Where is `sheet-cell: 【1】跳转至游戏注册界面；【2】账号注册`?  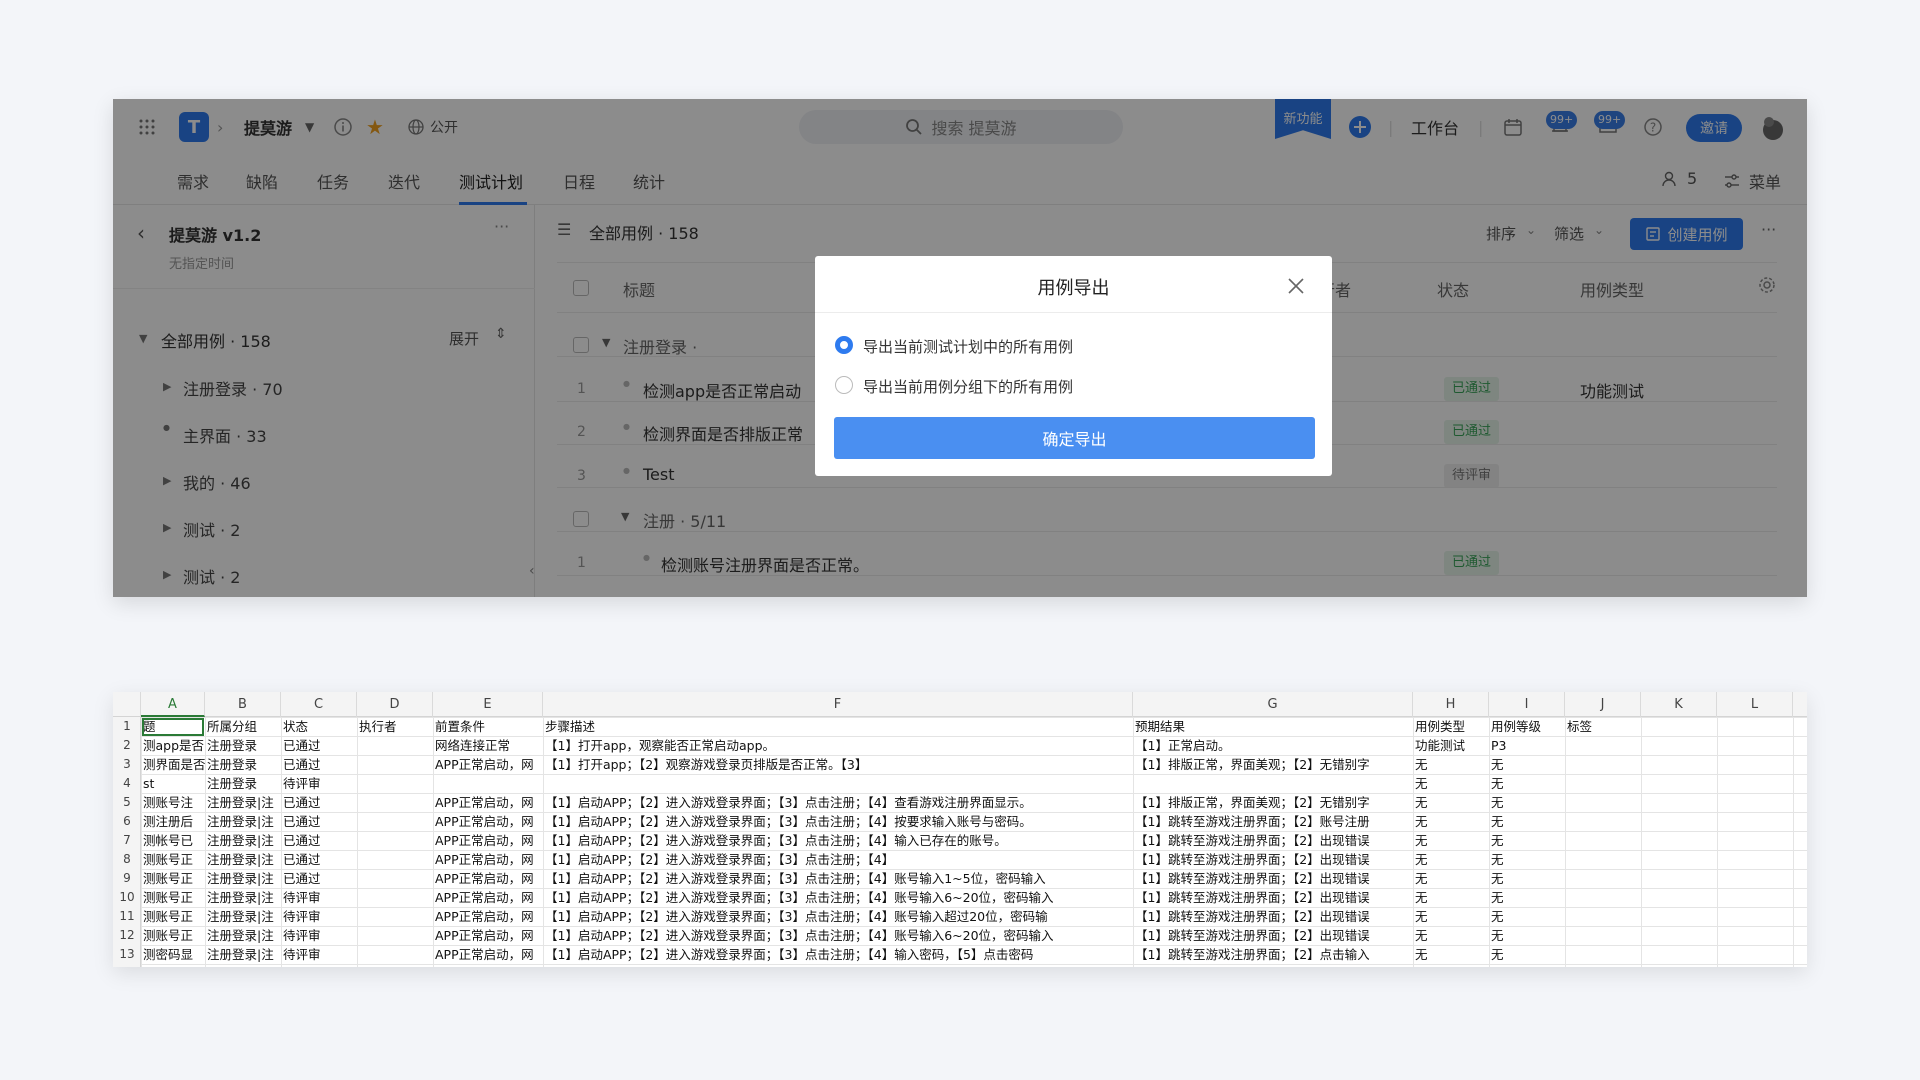
sheet-cell: 【1】跳转至游戏注册界面；【2】账号注册 is located at coordinates (1273, 821).